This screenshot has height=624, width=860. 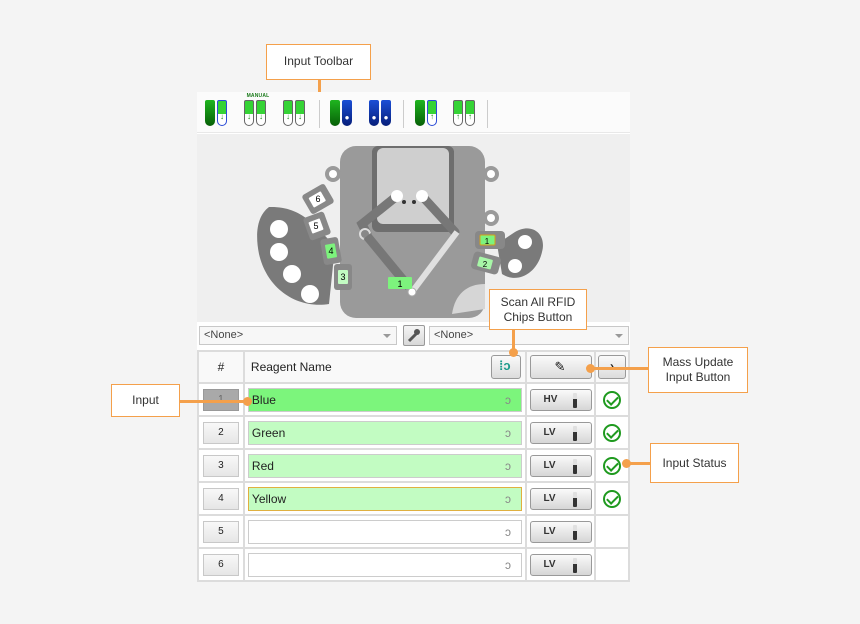 I want to click on prime-single-button: ●, so click(x=343, y=112).